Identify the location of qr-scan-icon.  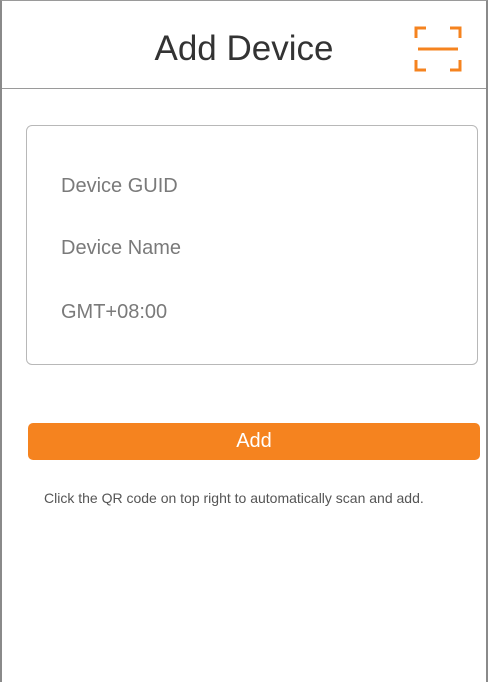
(438, 49).